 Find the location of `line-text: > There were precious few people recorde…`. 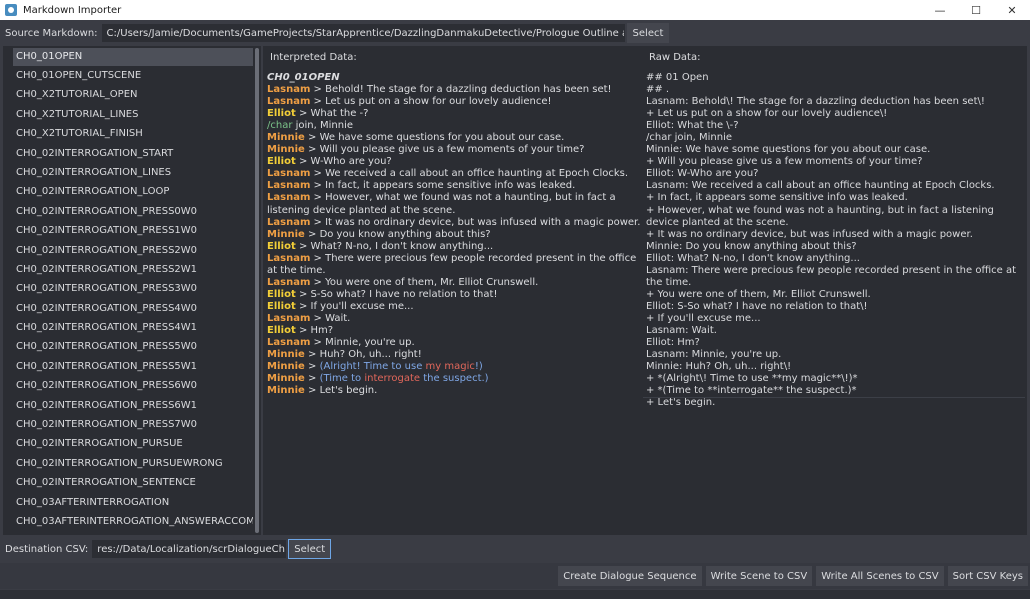

line-text: > There were precious few people recorde… is located at coordinates (452, 264).